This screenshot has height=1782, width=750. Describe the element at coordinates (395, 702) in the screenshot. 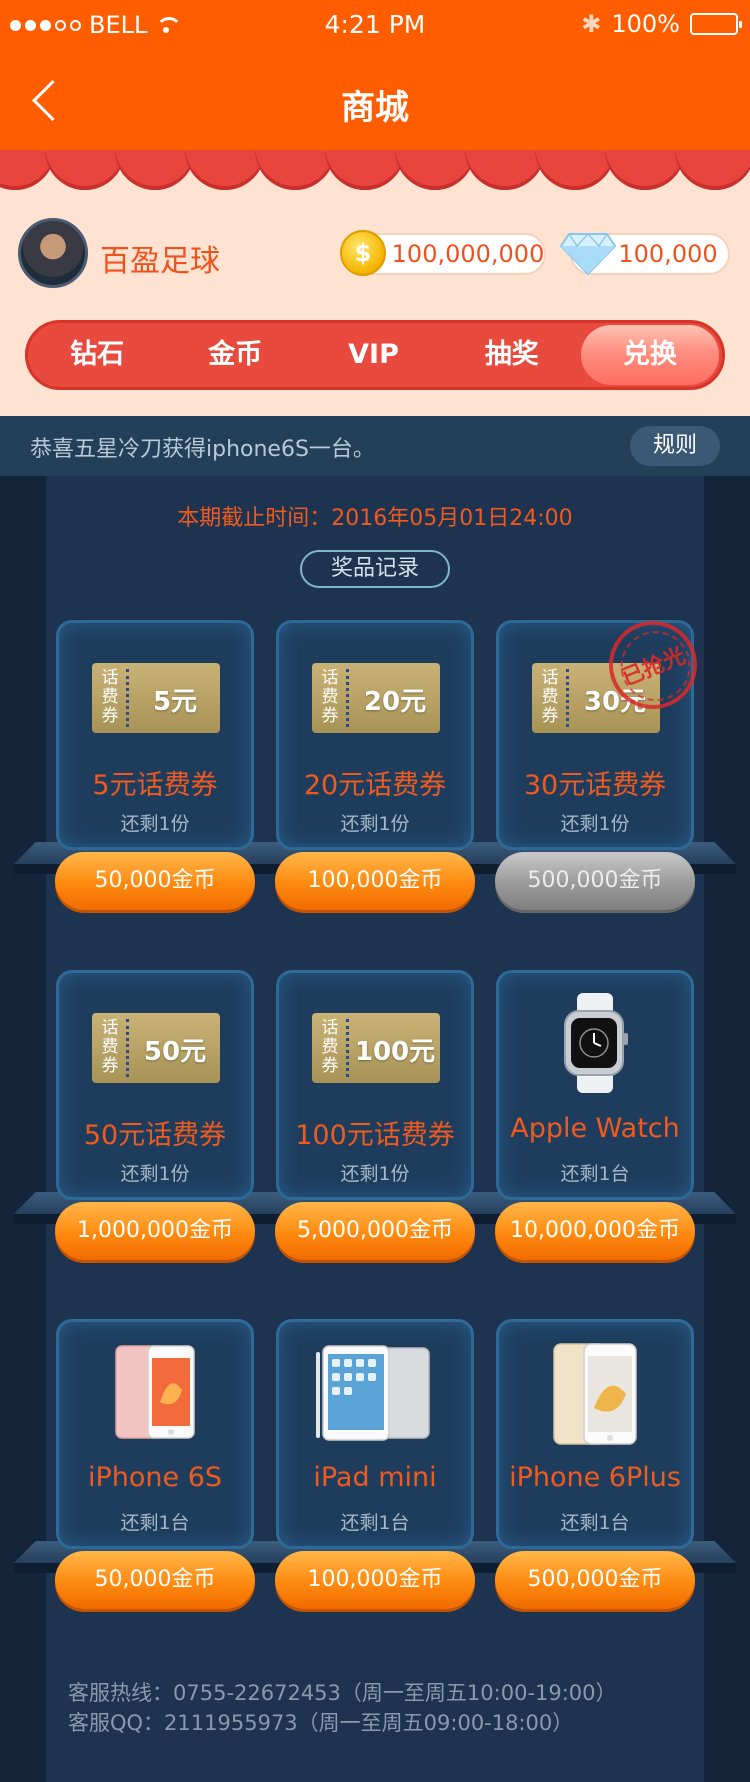

I see `ticket-amount: 20元` at that location.